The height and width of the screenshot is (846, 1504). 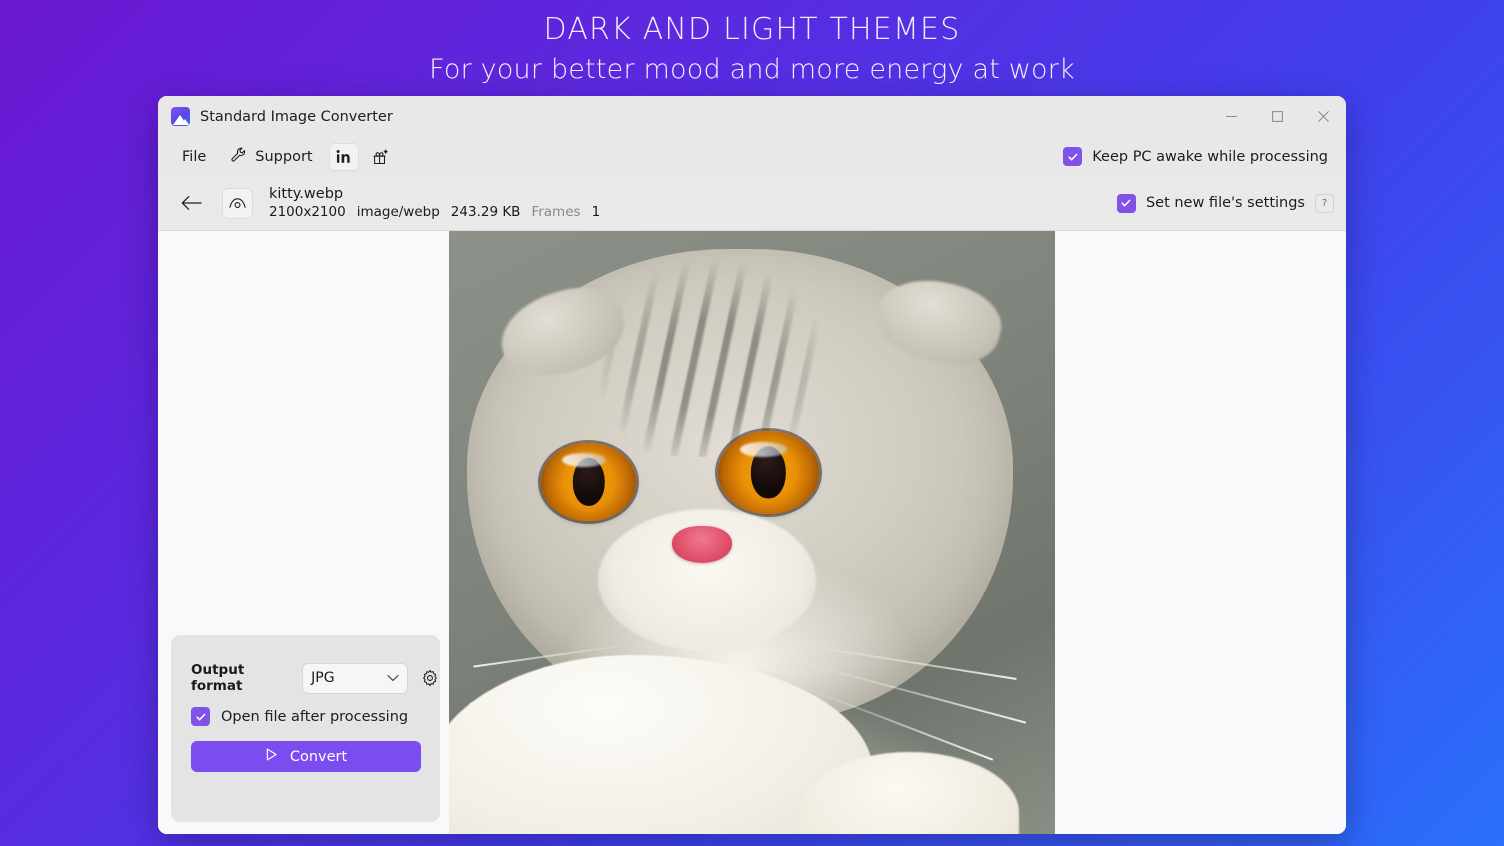 What do you see at coordinates (180, 116) in the screenshot?
I see `mountain-app-icon` at bounding box center [180, 116].